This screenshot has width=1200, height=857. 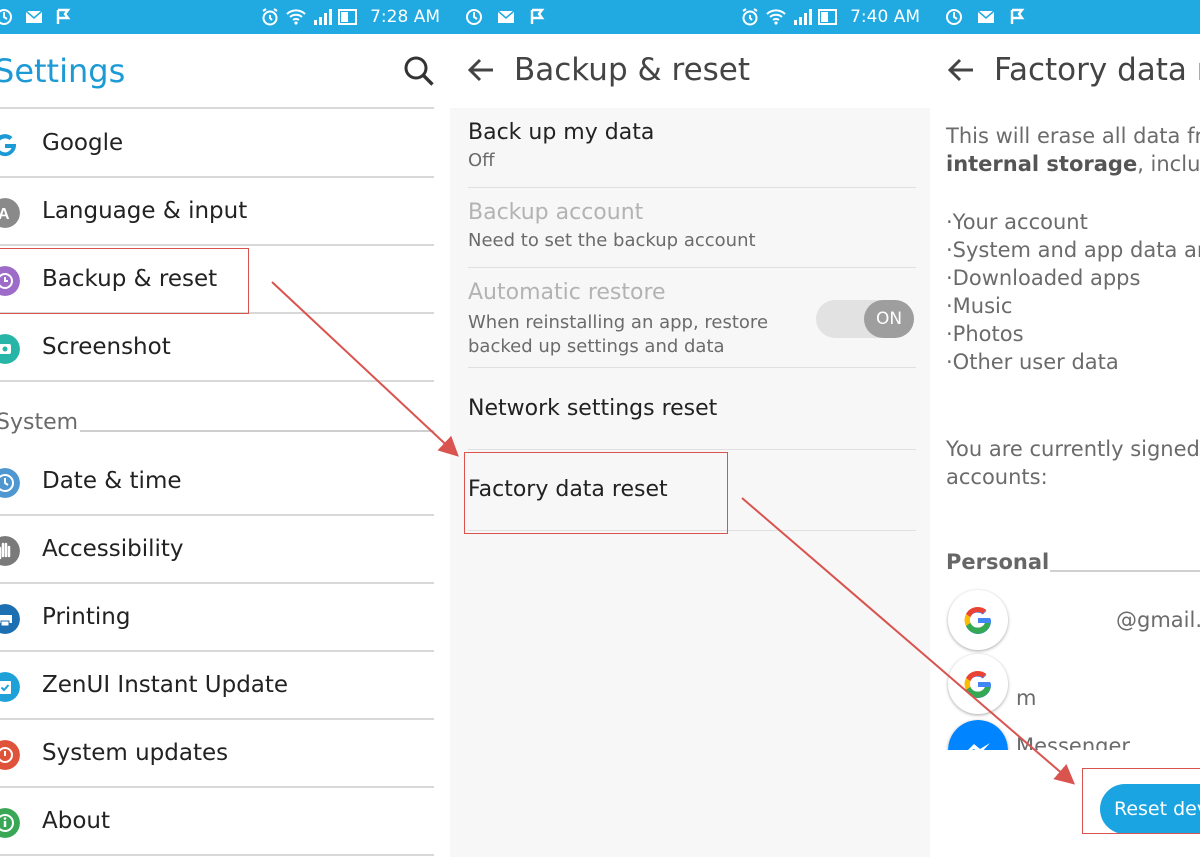 I want to click on settings-item-accessibility: Accessibility, so click(x=217, y=550).